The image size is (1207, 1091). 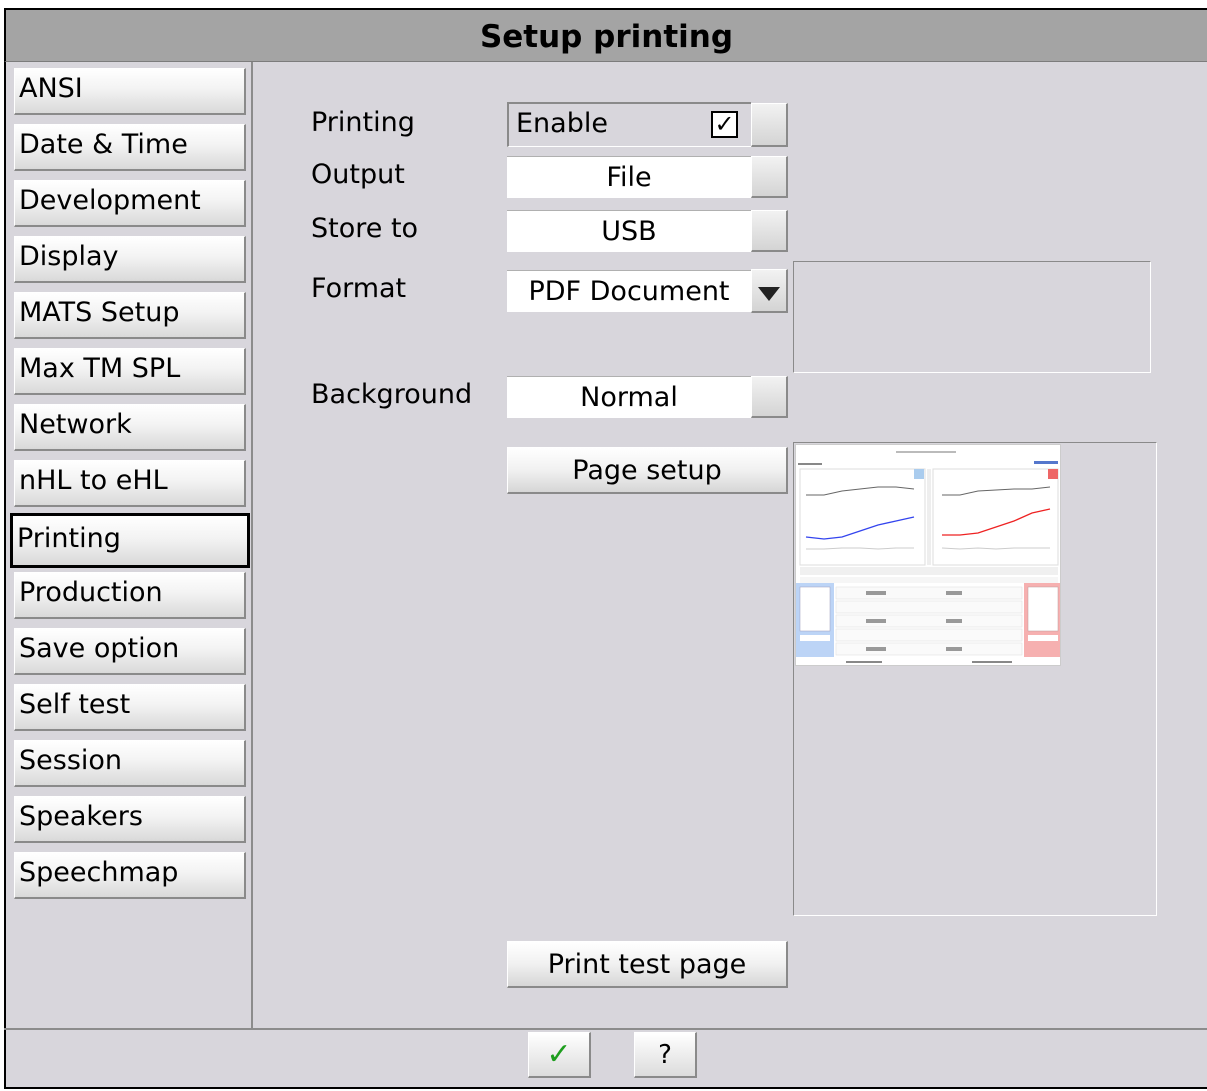 What do you see at coordinates (629, 231) in the screenshot?
I see `store-to-value: USB` at bounding box center [629, 231].